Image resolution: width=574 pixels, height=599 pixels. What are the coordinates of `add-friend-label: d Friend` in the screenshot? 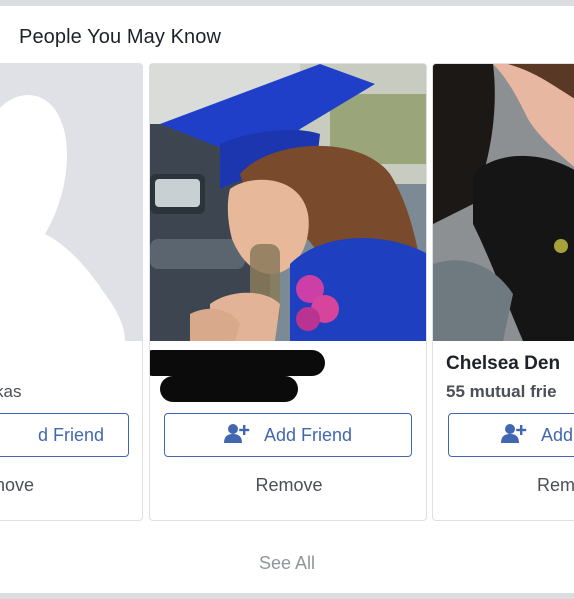 It's located at (70, 434).